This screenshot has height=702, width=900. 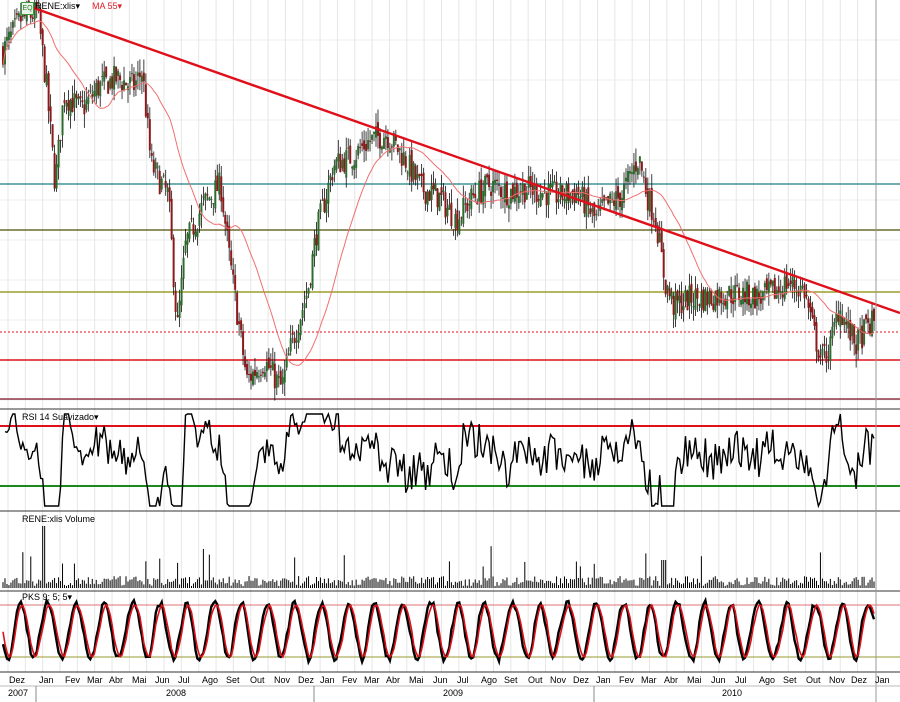 I want to click on ticker-dropdown: RENE:xlis▾, so click(x=57, y=6).